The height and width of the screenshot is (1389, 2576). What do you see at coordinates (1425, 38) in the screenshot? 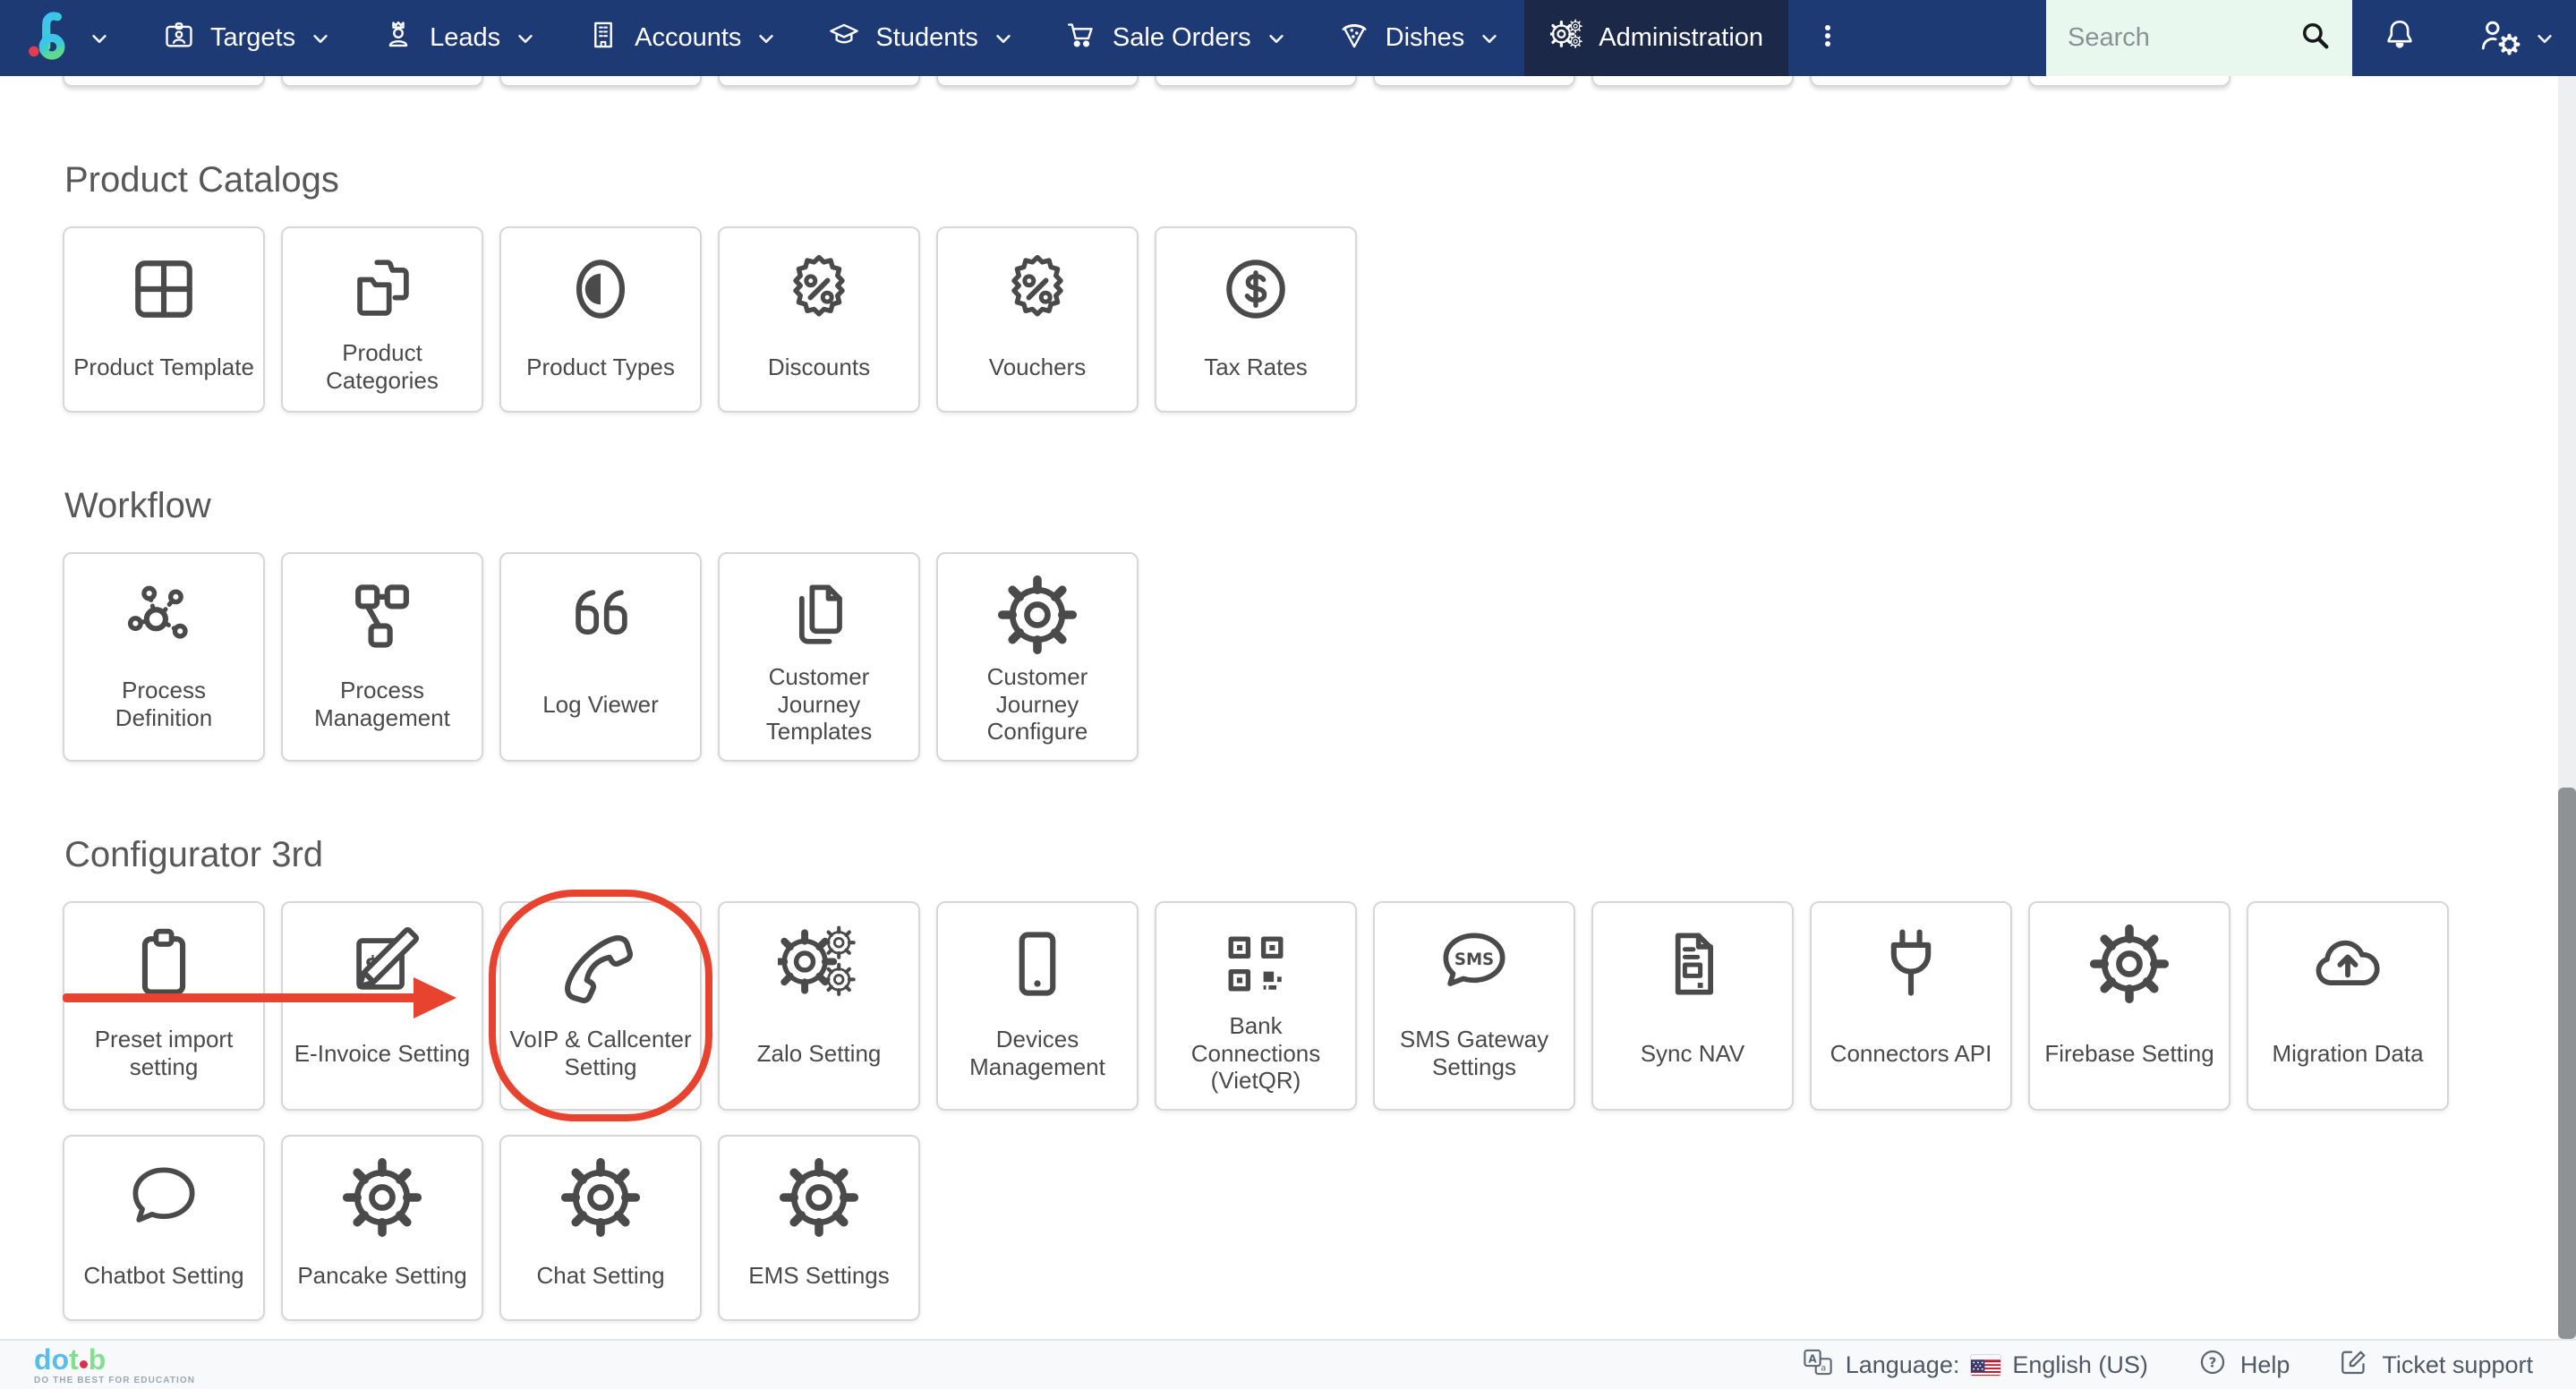
I see `nav-item-label: Dishes` at bounding box center [1425, 38].